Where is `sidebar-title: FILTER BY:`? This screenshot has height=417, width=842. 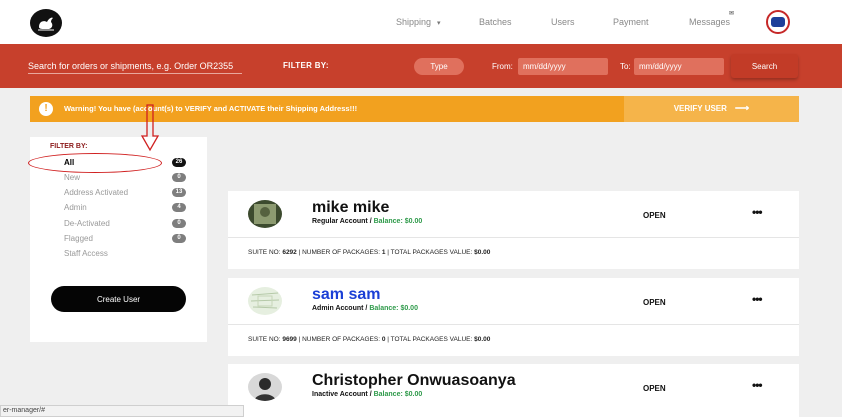
sidebar-title: FILTER BY: is located at coordinates (69, 146).